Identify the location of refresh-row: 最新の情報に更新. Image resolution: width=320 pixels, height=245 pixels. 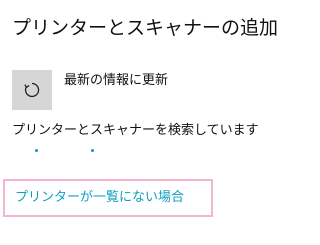
(90, 90).